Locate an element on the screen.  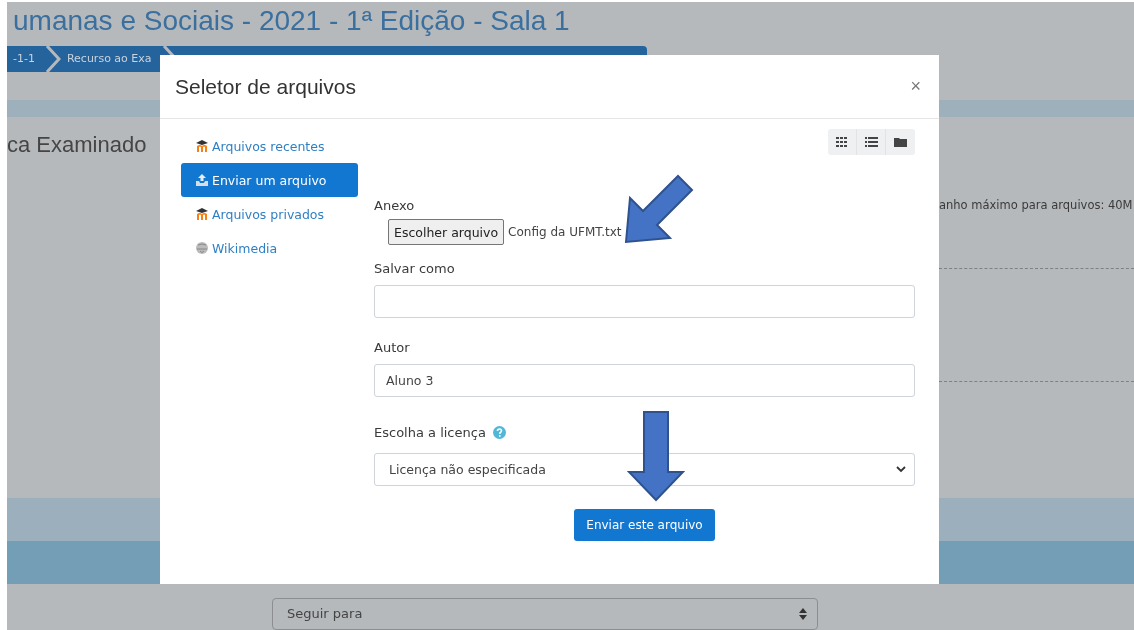
repository-item: Wikimedia is located at coordinates (269, 248).